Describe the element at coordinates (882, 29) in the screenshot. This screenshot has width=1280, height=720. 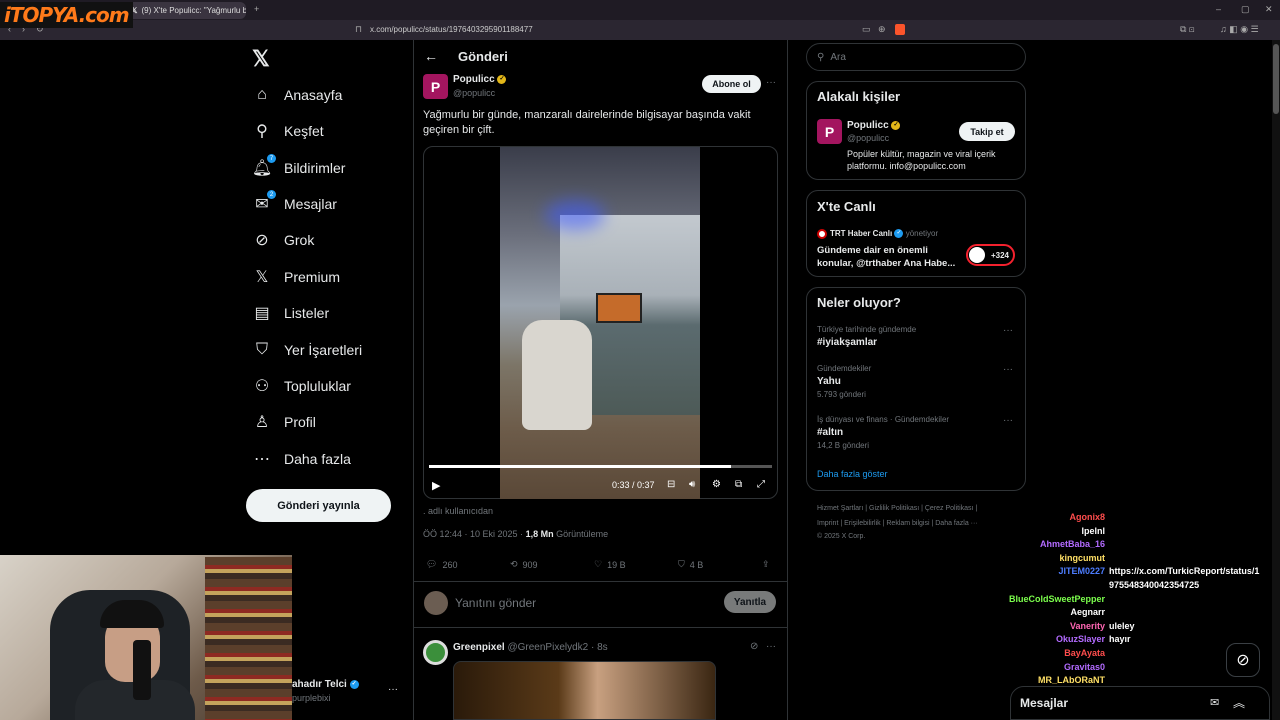
I see `zoom-icon: ⊕` at that location.